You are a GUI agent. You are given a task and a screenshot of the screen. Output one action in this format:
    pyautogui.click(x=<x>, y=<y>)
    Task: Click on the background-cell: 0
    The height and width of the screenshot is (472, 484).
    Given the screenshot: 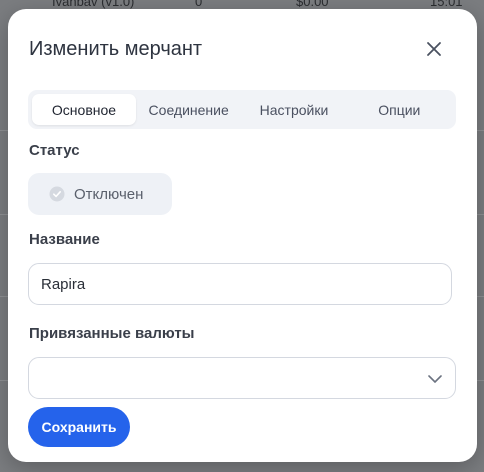 What is the action you would take?
    pyautogui.click(x=199, y=4)
    